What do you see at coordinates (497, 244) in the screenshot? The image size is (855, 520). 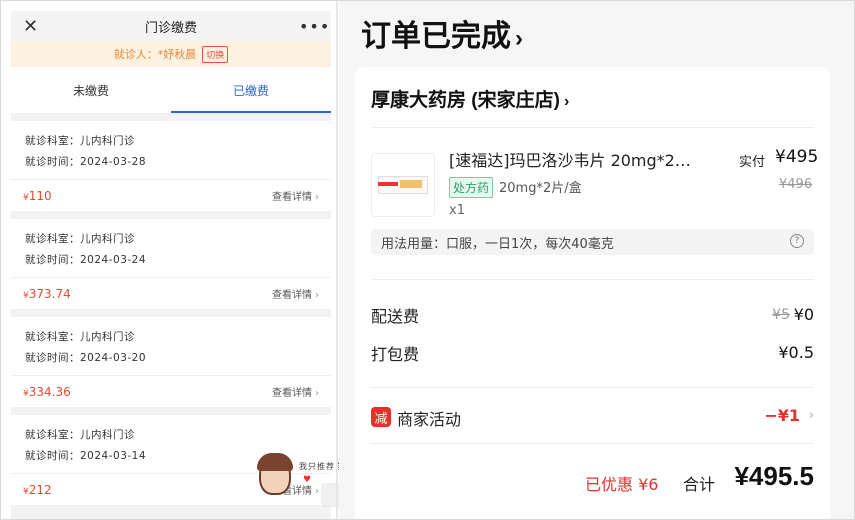 I see `usage-text: 用法用量：口服，一日1次，每次40毫克` at bounding box center [497, 244].